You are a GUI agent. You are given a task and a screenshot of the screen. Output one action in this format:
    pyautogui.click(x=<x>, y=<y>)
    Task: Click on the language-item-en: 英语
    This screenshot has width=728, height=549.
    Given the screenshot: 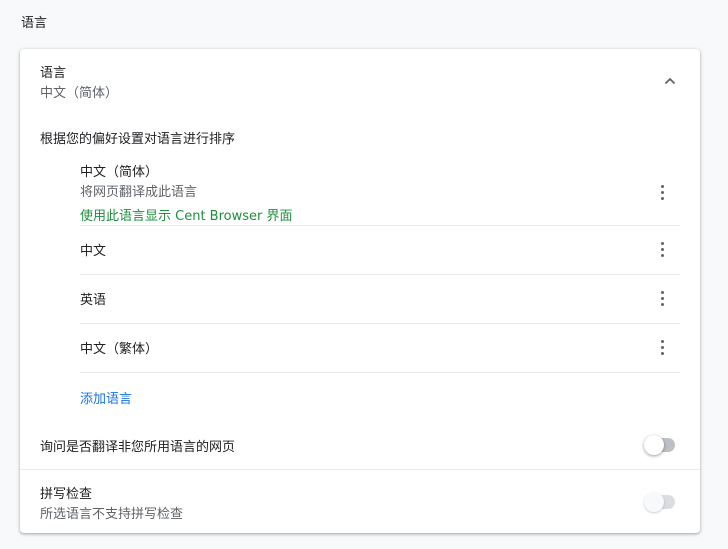 What is the action you would take?
    pyautogui.click(x=380, y=299)
    